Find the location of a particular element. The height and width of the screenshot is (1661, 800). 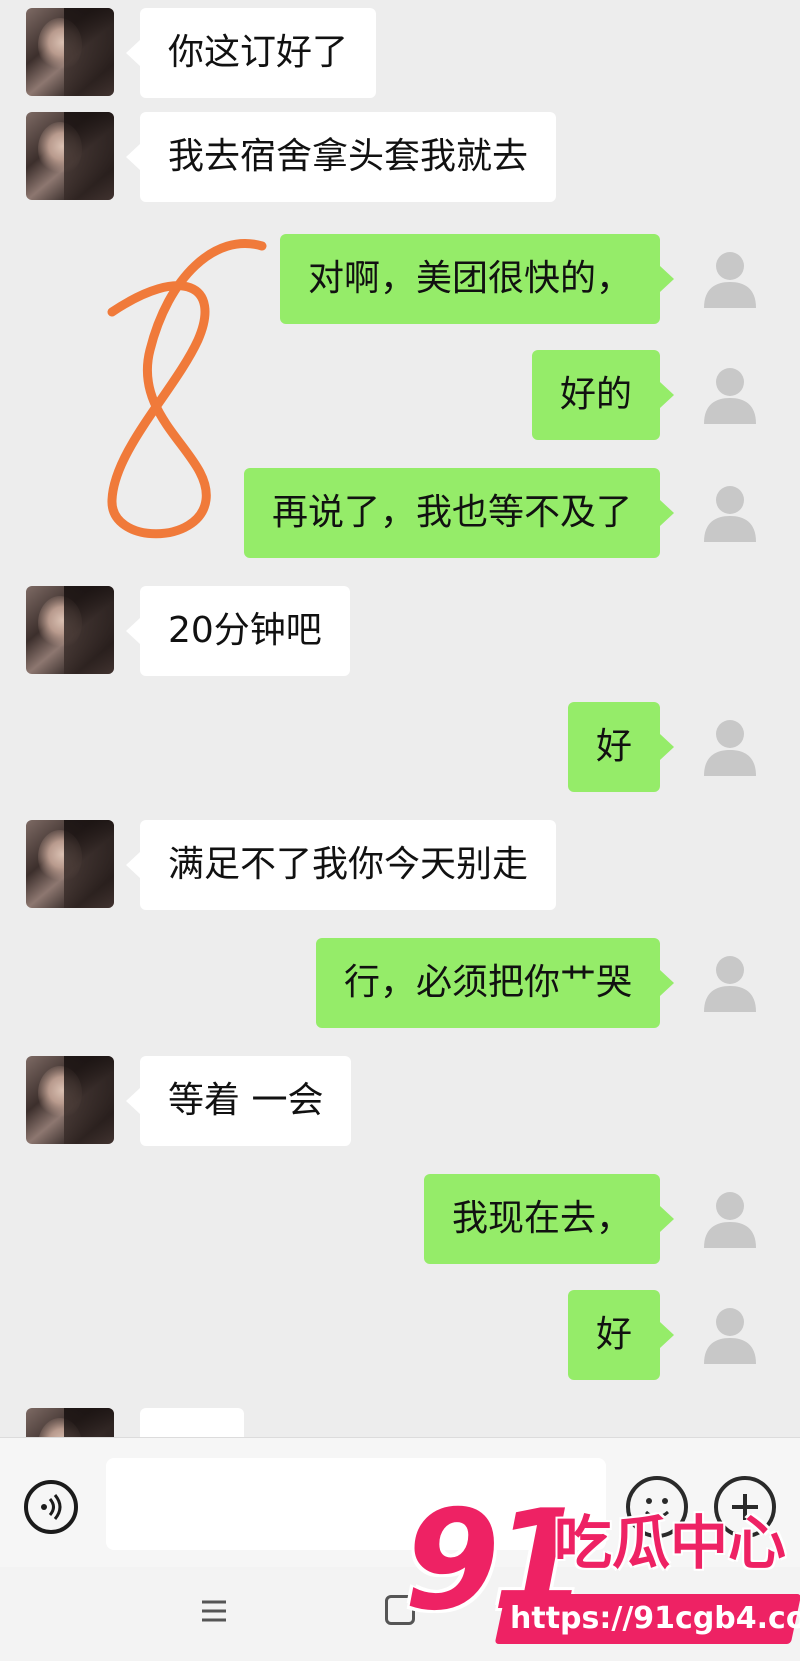

message-bubble-outgoing: 我现在去， is located at coordinates (549, 1219).